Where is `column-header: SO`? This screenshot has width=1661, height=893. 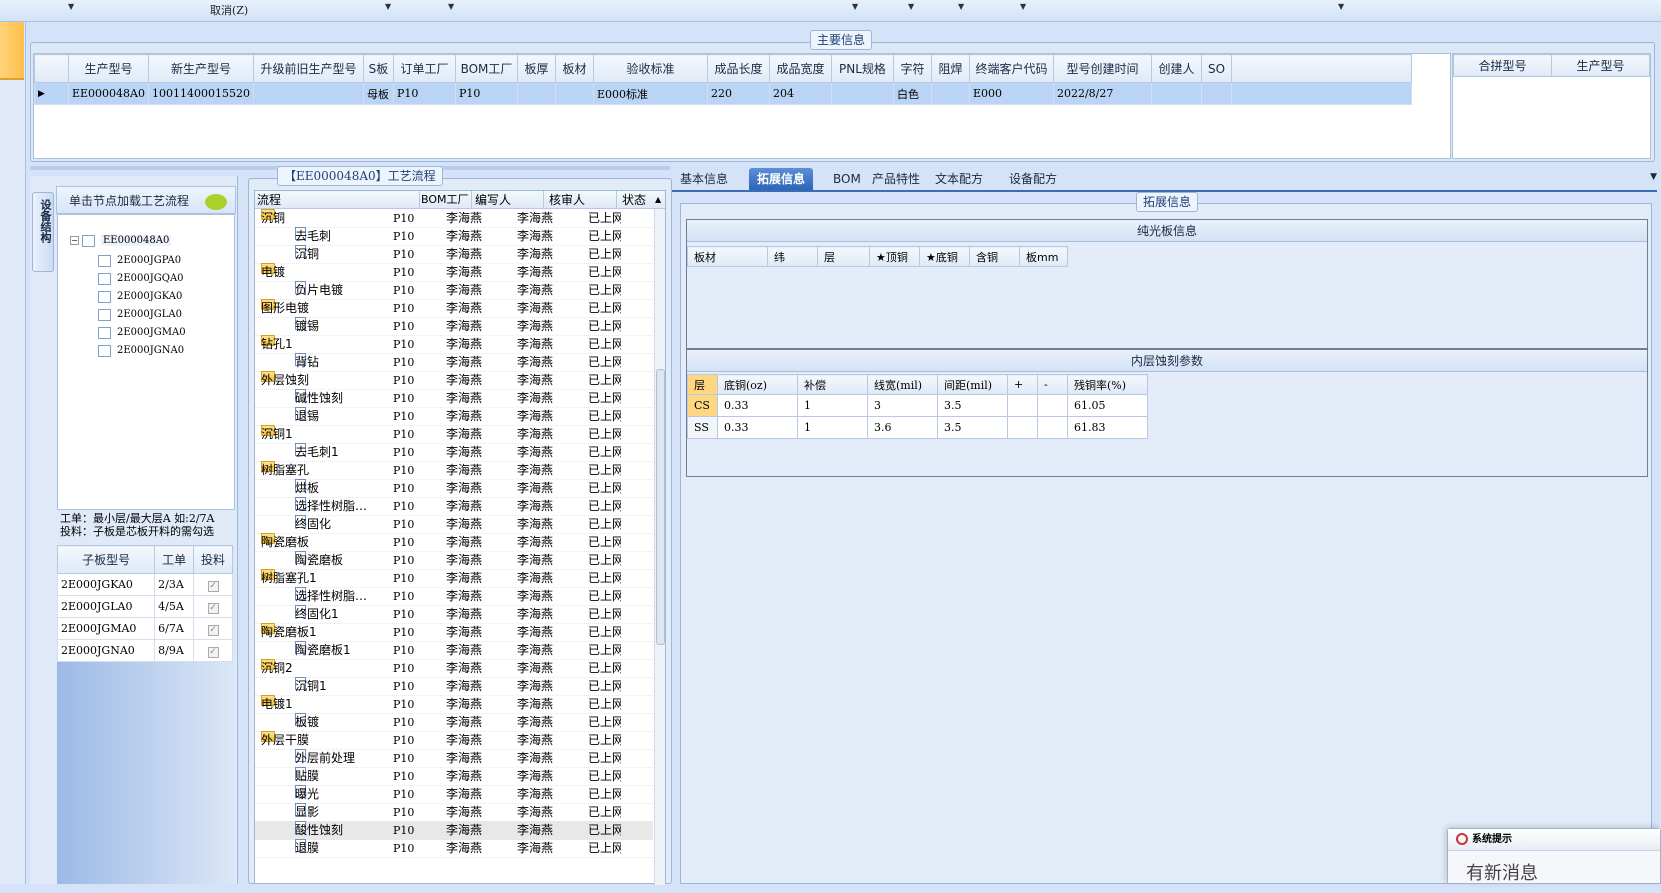
column-header: SO is located at coordinates (1216, 68).